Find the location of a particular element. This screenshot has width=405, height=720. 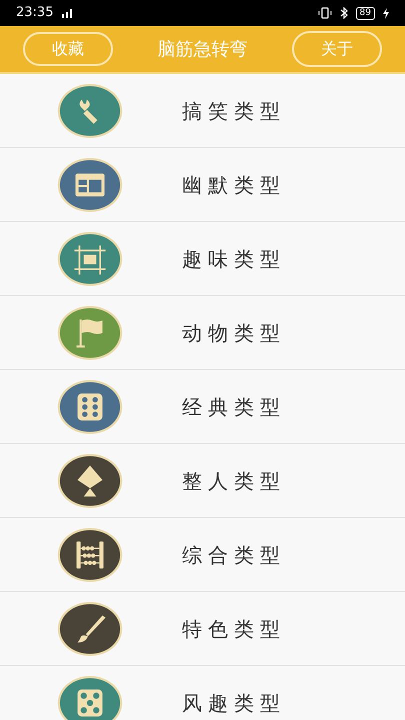

battery-indicator: 89 is located at coordinates (365, 13).